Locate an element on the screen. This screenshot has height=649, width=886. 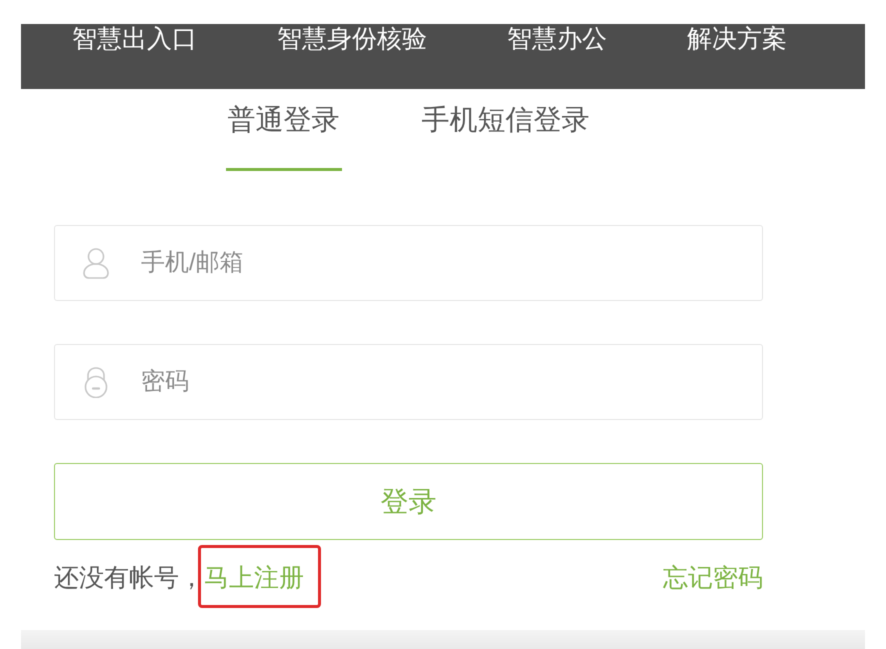
login-tab: 普通登录 is located at coordinates (284, 137).